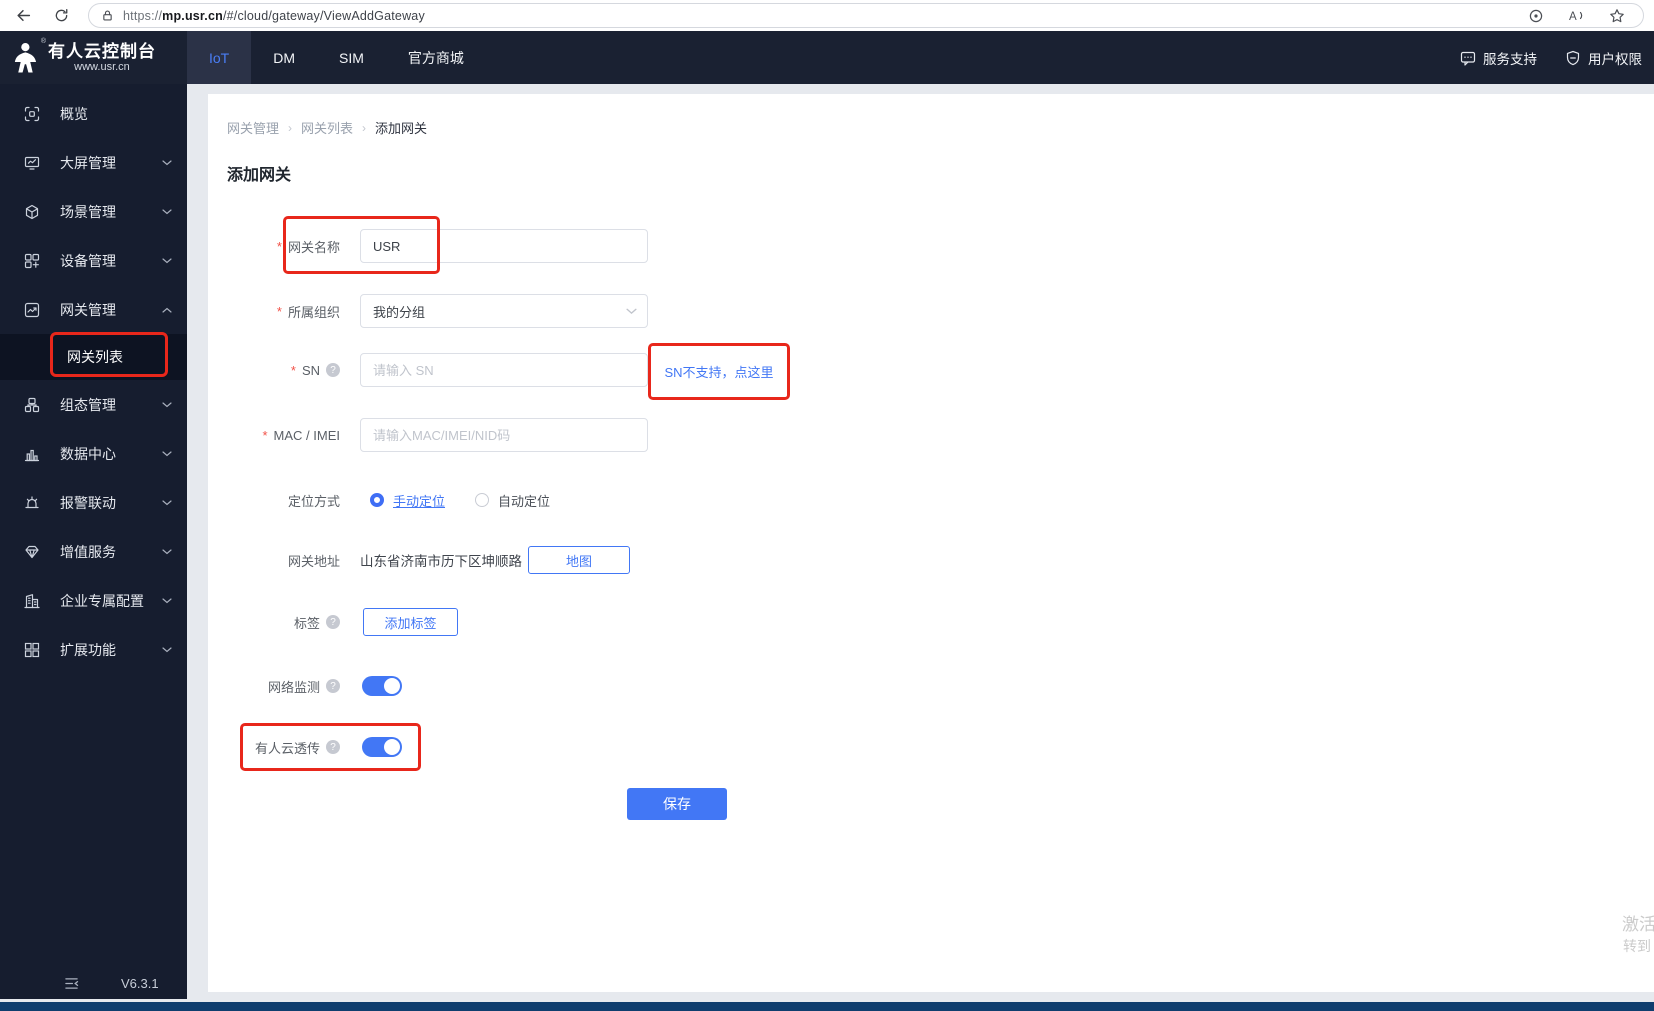 Image resolution: width=1654 pixels, height=1011 pixels. What do you see at coordinates (677, 804) in the screenshot?
I see `save-button: 保存` at bounding box center [677, 804].